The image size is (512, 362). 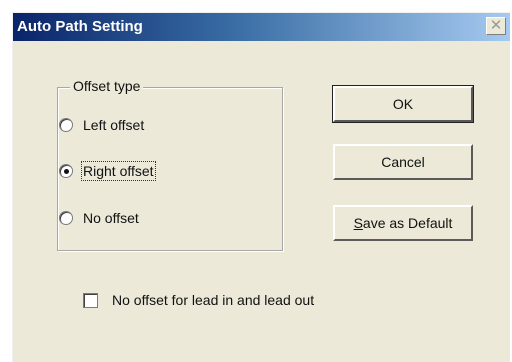 I want to click on save-as-default-button: Save as Default, so click(x=403, y=223).